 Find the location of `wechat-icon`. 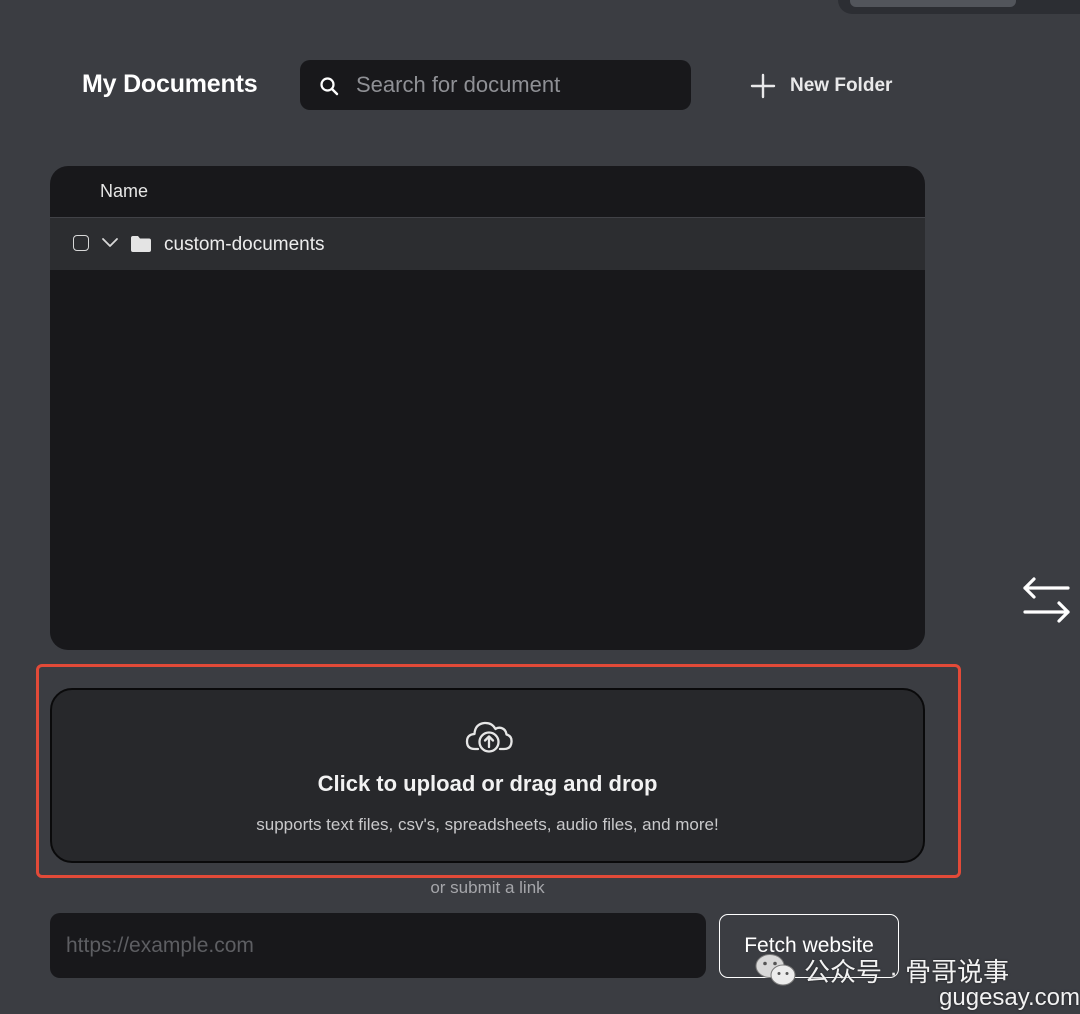

wechat-icon is located at coordinates (775, 970).